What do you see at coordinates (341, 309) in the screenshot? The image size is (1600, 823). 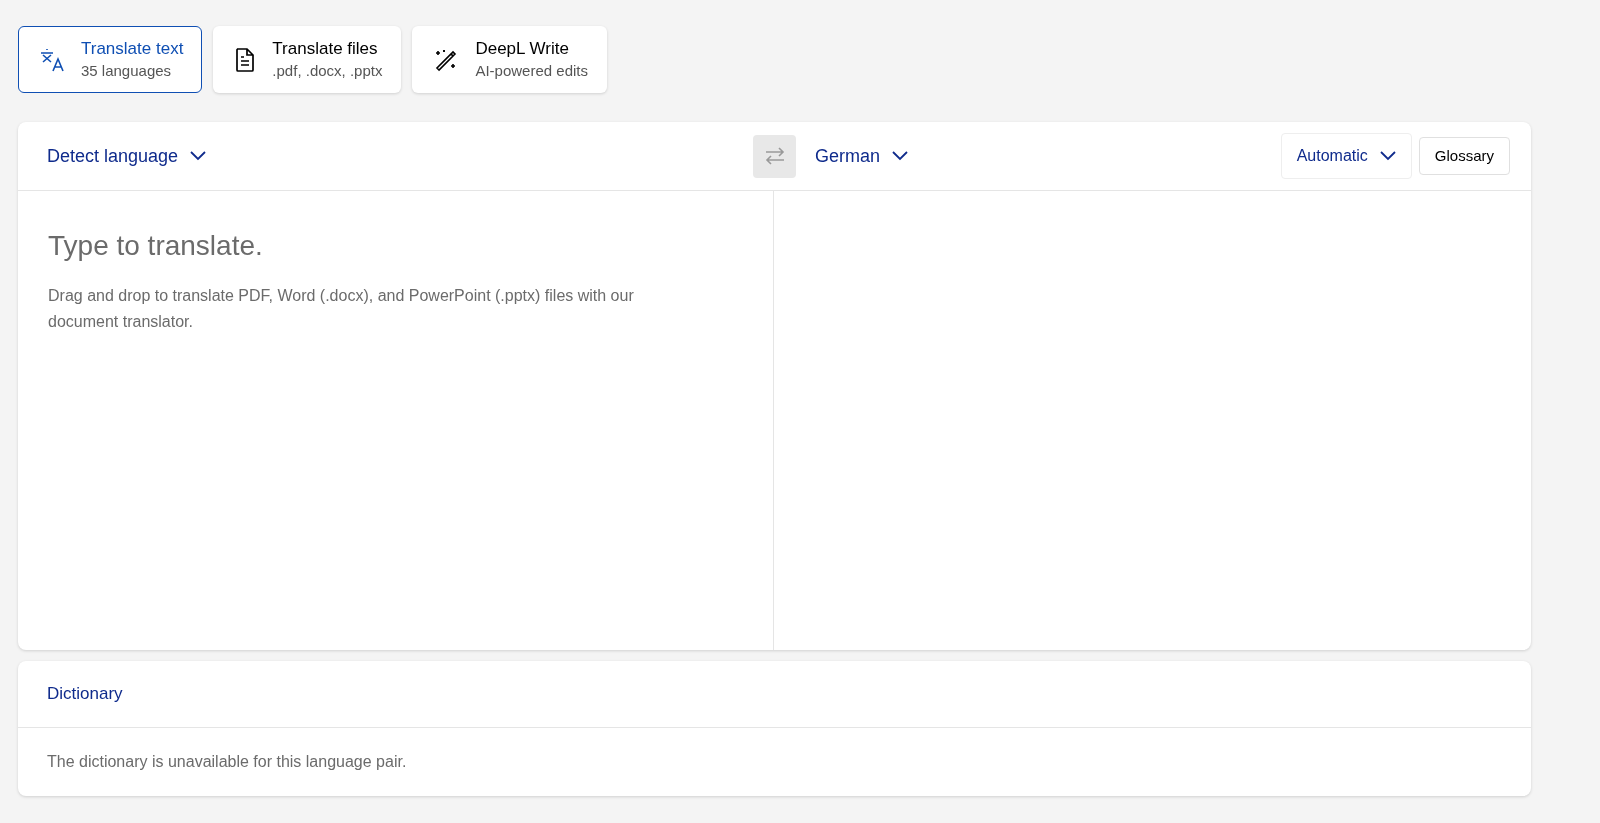 I see `drag-drop-hint: Drag and drop to translate PDF, Word (.docx), and PowerPoint (.pptx) files with our document translator.` at bounding box center [341, 309].